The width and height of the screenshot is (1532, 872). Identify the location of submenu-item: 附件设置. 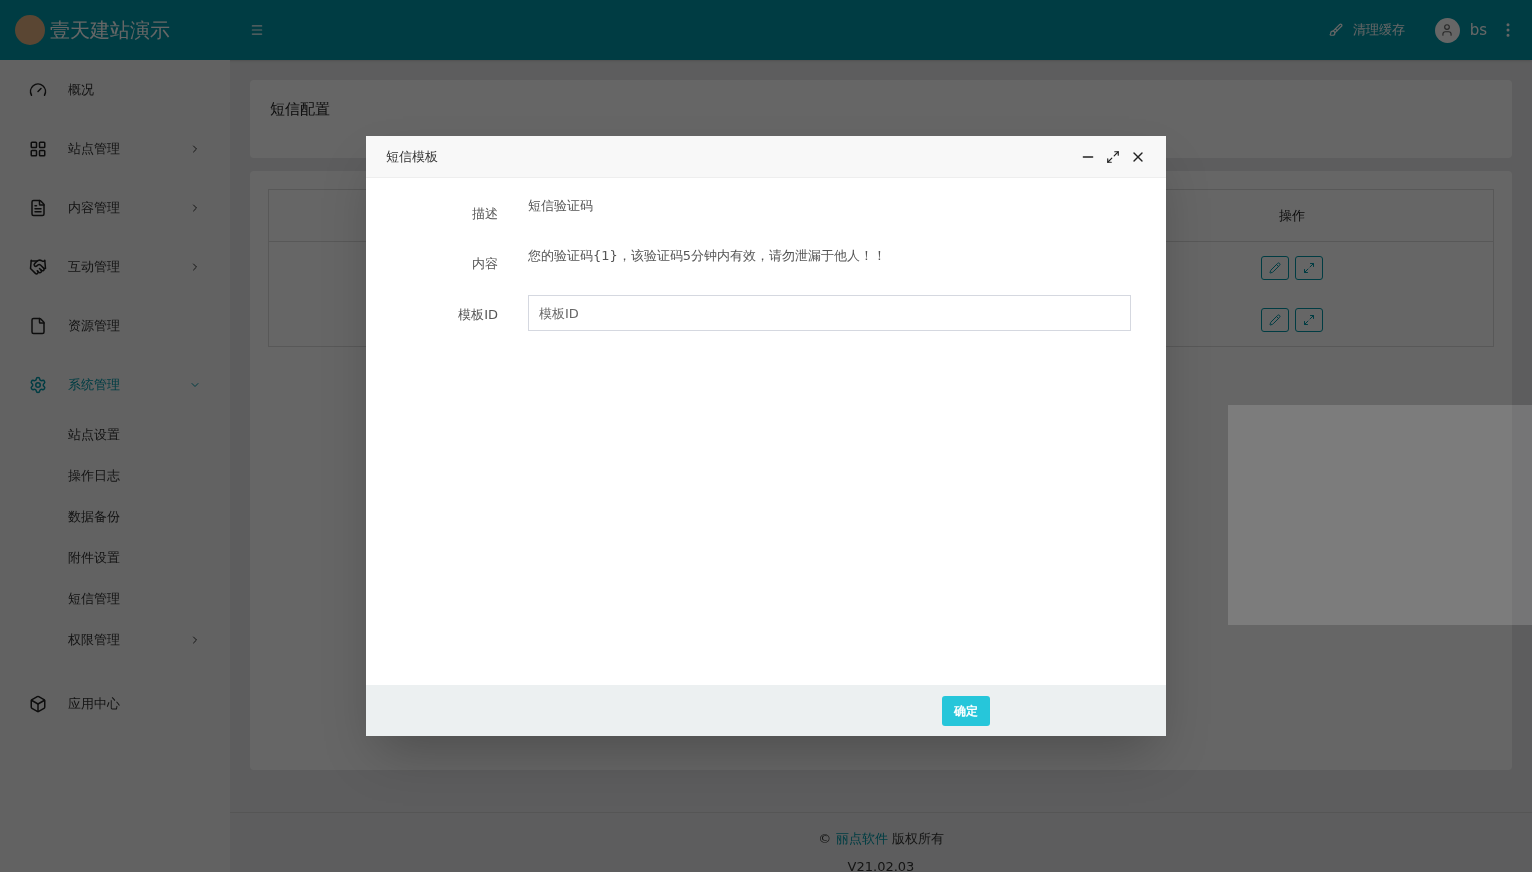
(115, 557).